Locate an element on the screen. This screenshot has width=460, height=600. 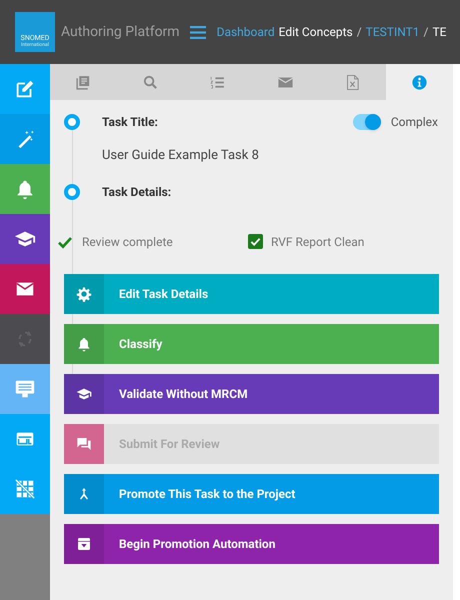
status-label: Review complete is located at coordinates (127, 242).